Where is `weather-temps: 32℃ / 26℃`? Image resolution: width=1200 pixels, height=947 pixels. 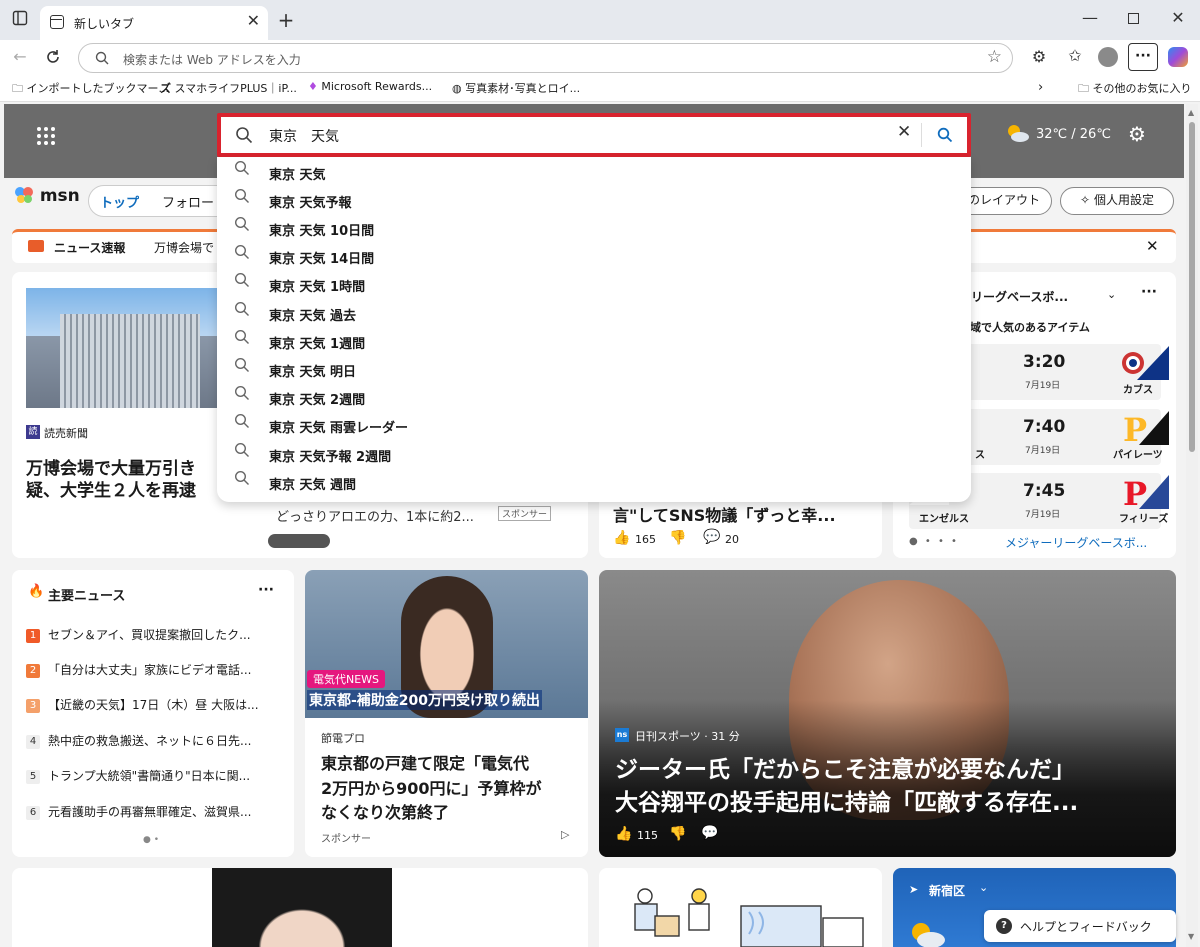 weather-temps: 32℃ / 26℃ is located at coordinates (1073, 134).